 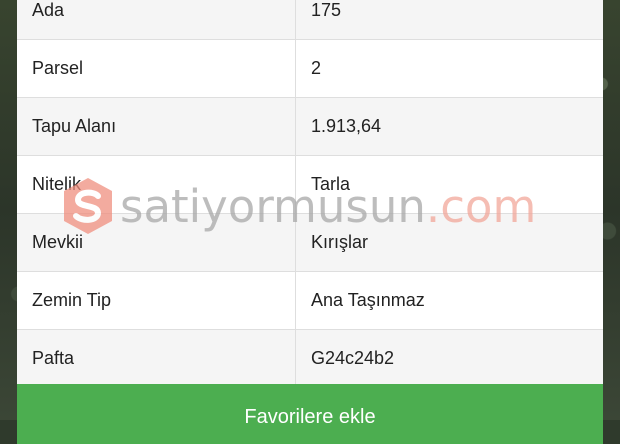 What do you see at coordinates (449, 358) in the screenshot?
I see `row-value: G24c24b2` at bounding box center [449, 358].